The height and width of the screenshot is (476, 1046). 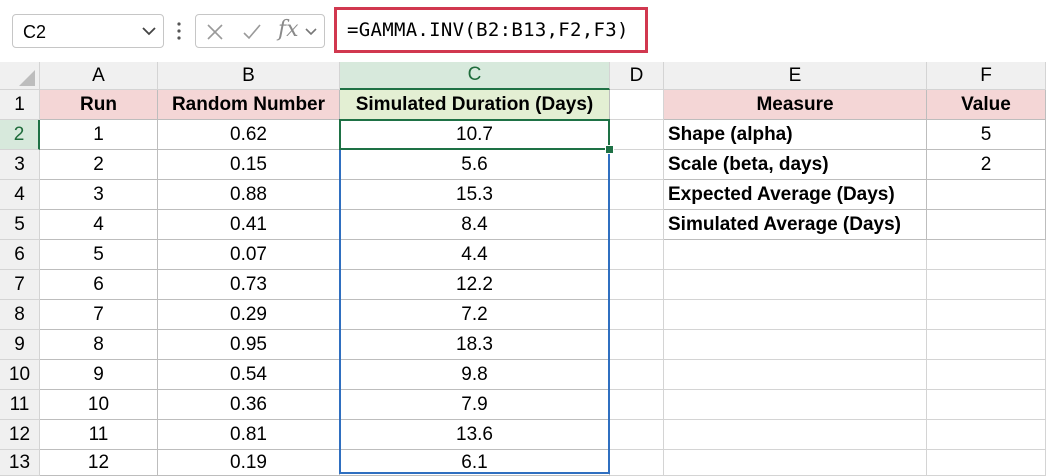 I want to click on table-cell: 11, so click(x=99, y=435).